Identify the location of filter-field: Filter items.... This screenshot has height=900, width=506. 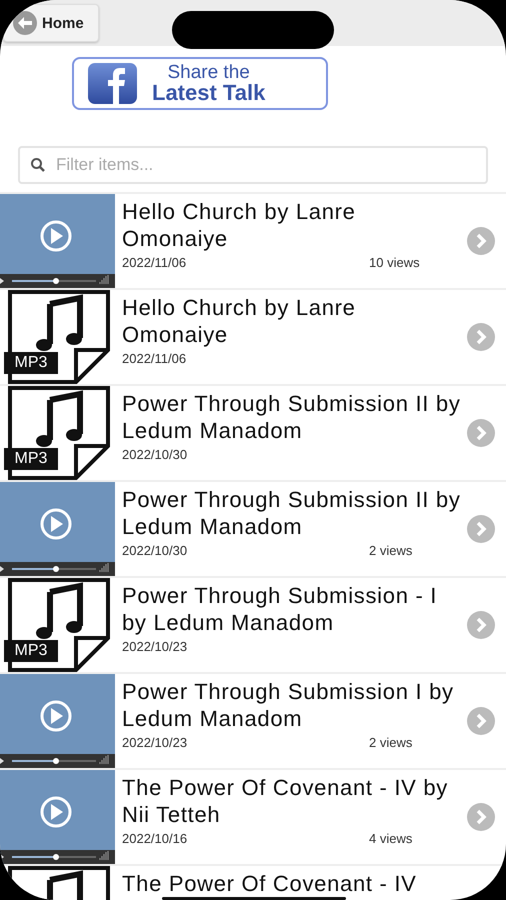
(253, 165).